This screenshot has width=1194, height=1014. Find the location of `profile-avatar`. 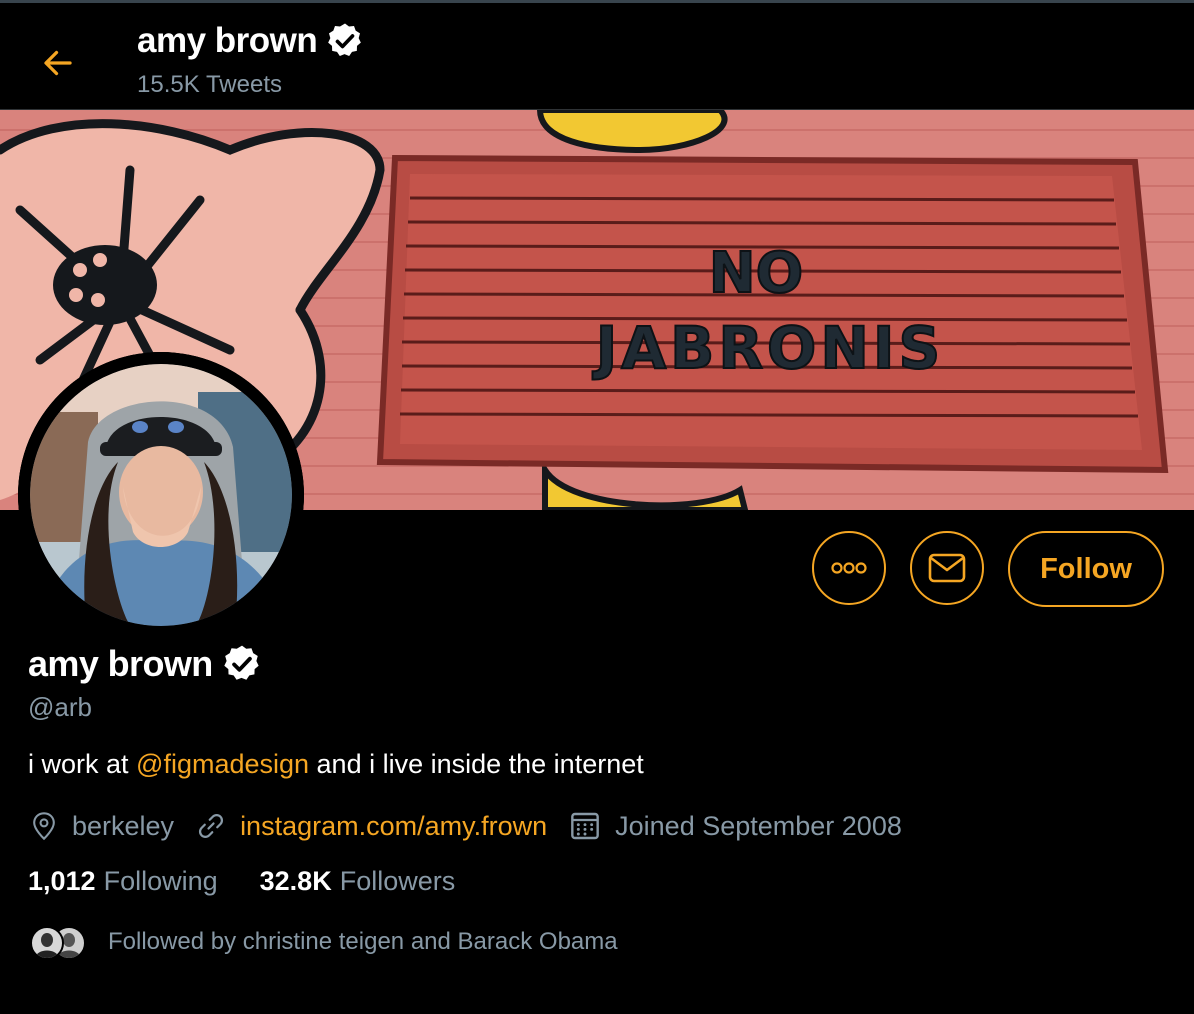

profile-avatar is located at coordinates (161, 495).